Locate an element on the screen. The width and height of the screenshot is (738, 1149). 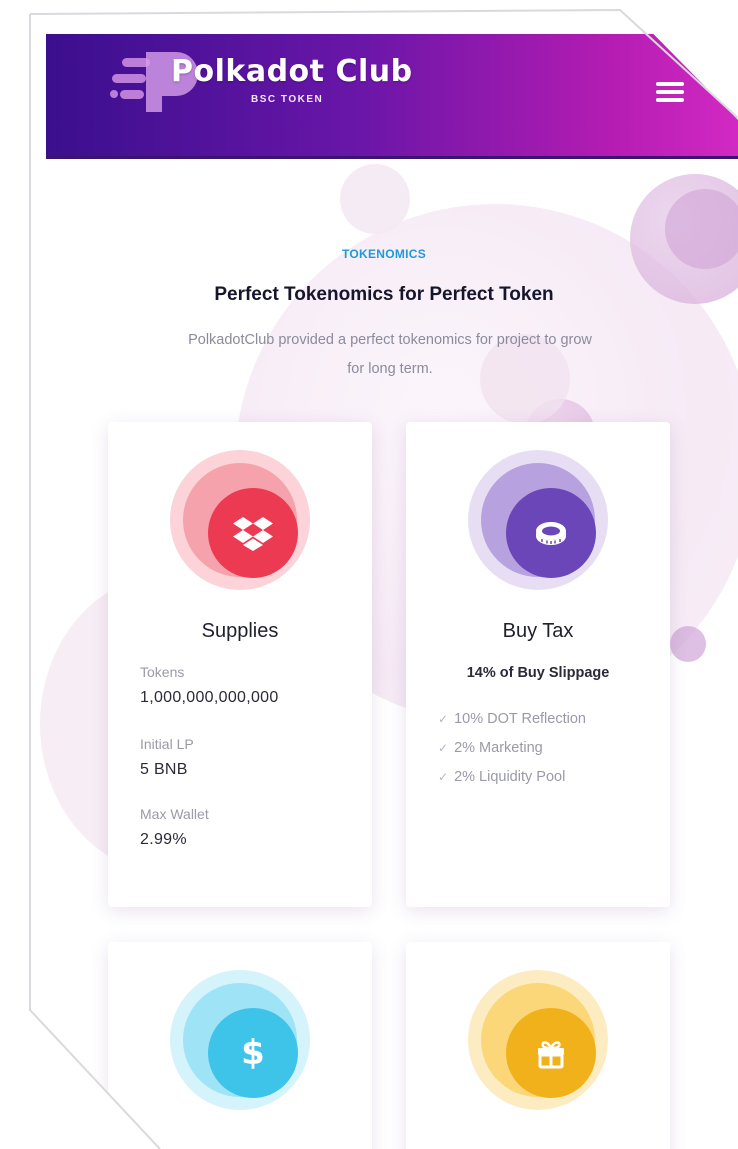
field-value-tokens: 1,000,000,000,000 is located at coordinates (209, 697).